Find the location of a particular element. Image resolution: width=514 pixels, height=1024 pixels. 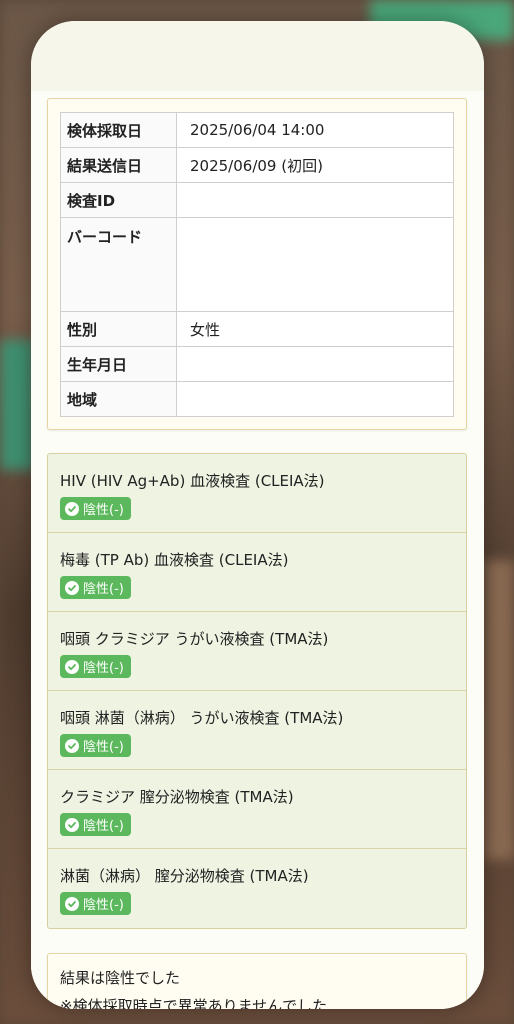

info-row-birthdate: 生年月日 is located at coordinates (257, 364).